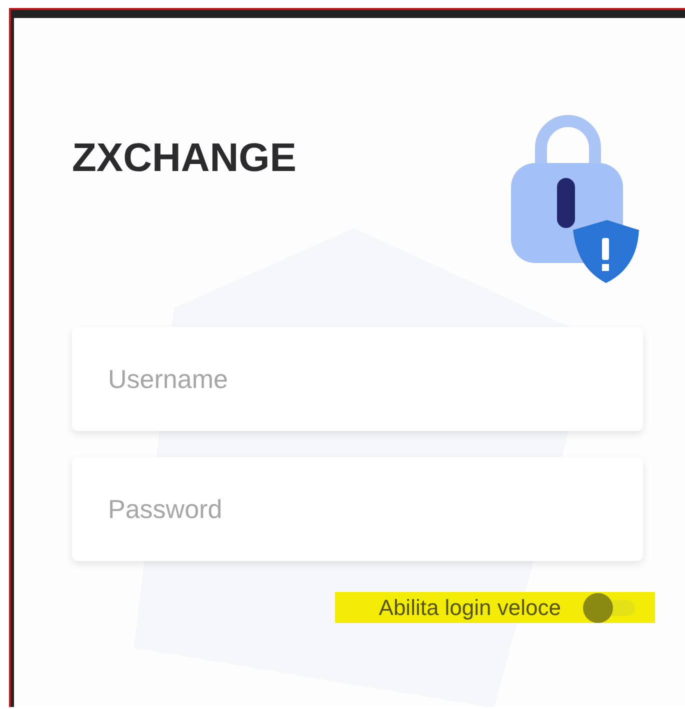 This screenshot has height=709, width=685. What do you see at coordinates (357, 509) in the screenshot?
I see `password-field: Password` at bounding box center [357, 509].